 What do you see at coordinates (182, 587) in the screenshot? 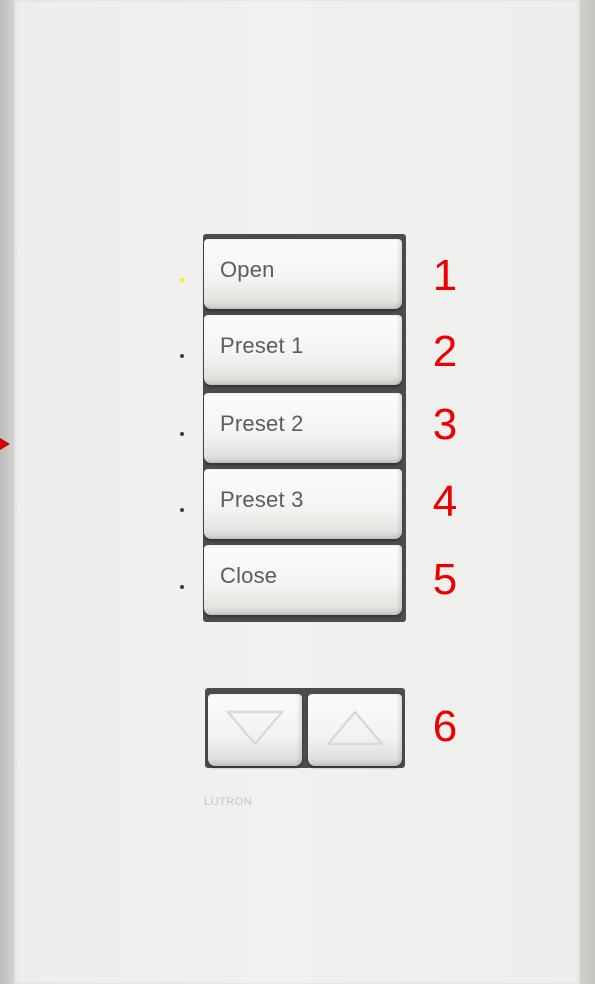
I see `led-indicator-close` at bounding box center [182, 587].